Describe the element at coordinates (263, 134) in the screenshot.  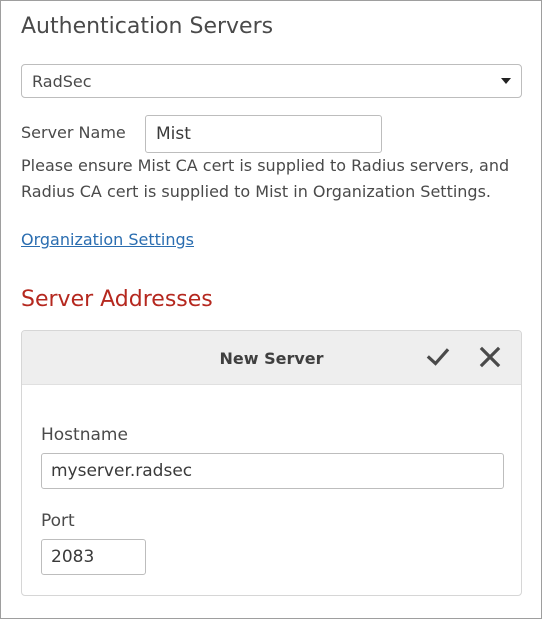
I see `server-name-input` at that location.